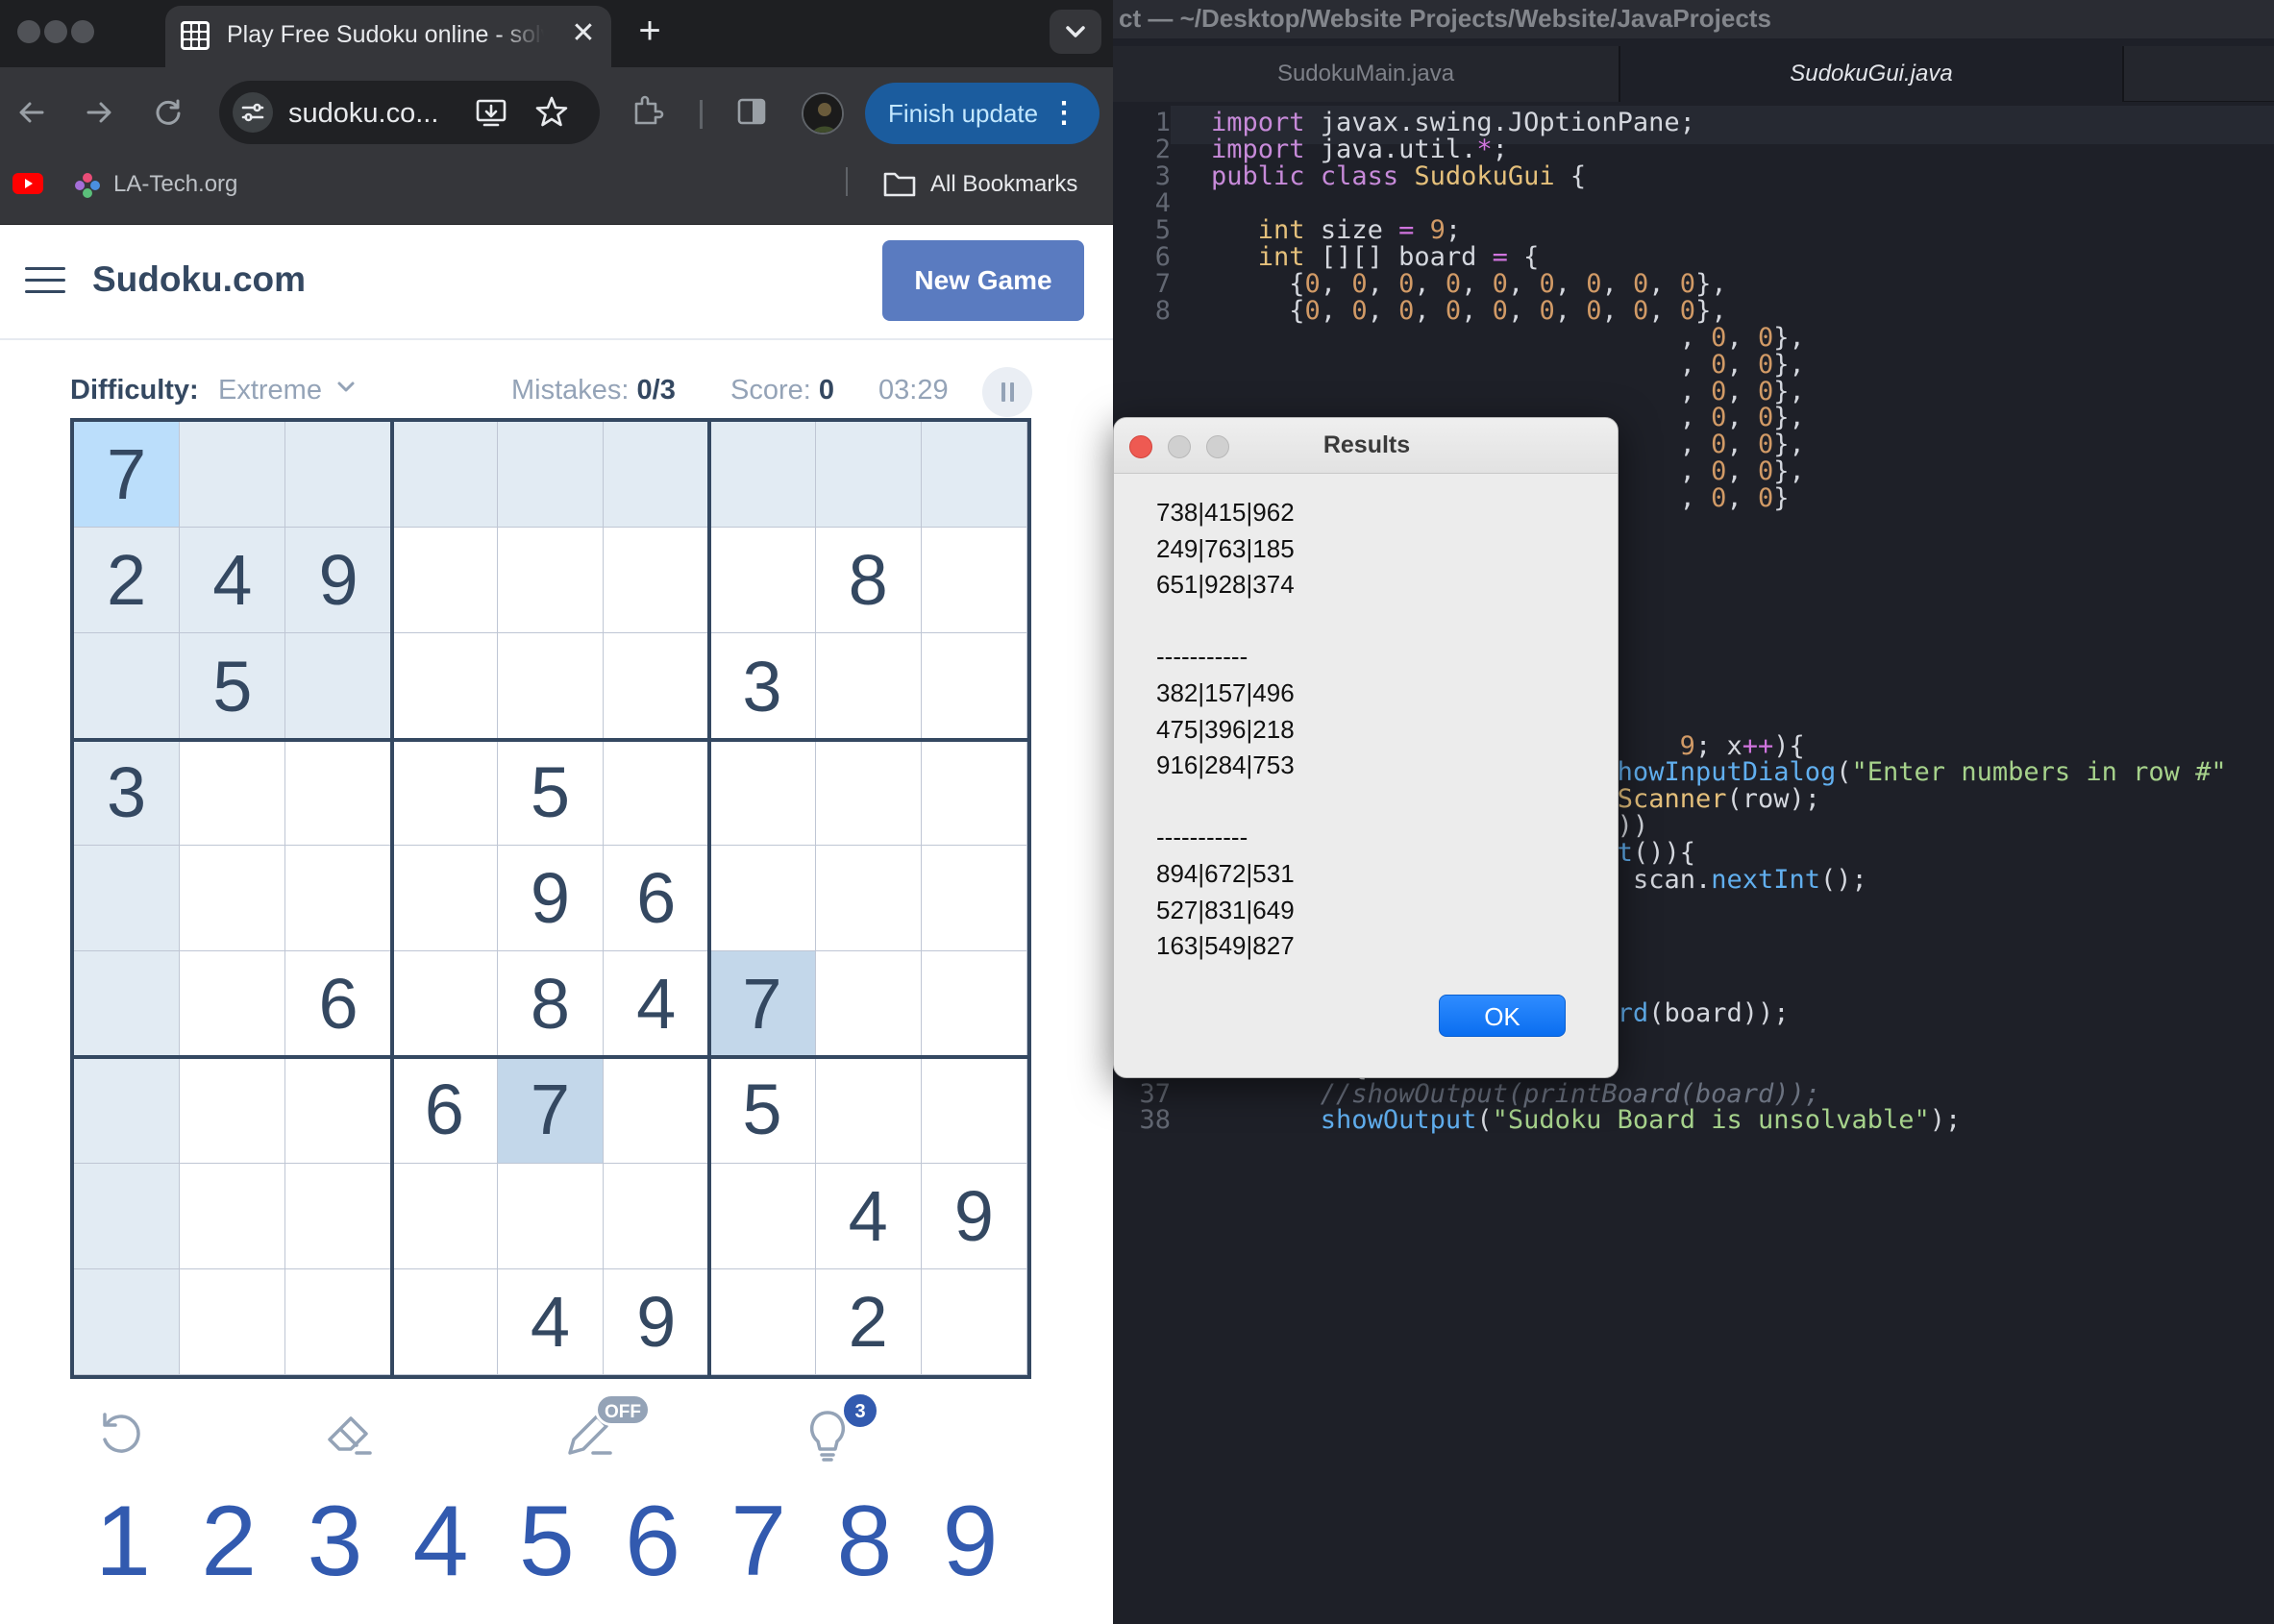  I want to click on tab-sudokugui: SudokuGui.java, so click(1872, 74).